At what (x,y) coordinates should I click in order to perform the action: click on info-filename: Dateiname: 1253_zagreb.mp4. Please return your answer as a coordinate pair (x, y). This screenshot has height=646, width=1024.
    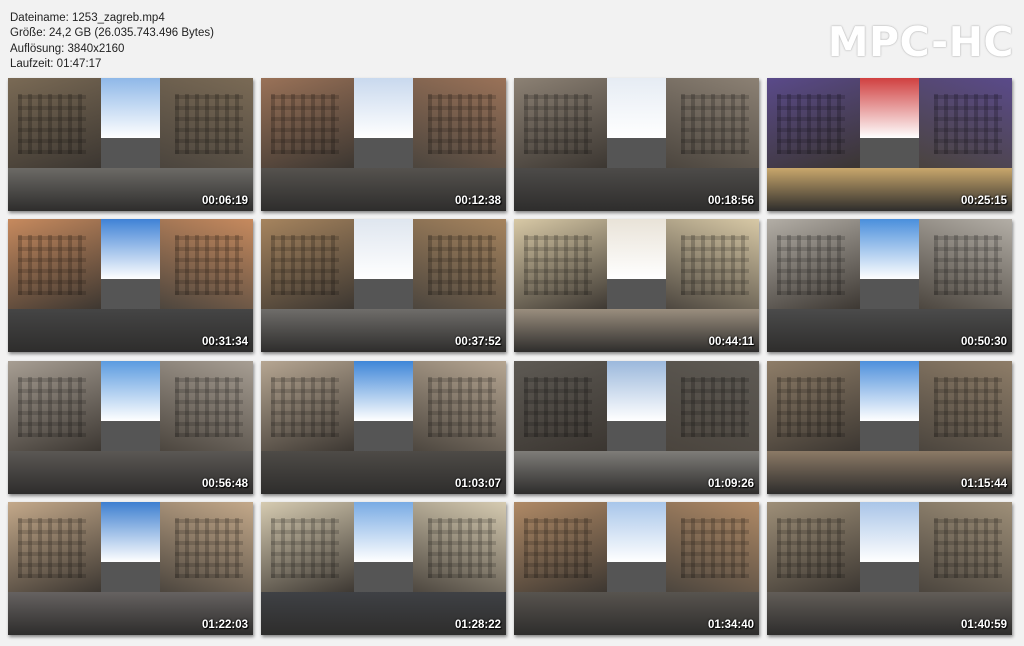
    Looking at the image, I should click on (87, 18).